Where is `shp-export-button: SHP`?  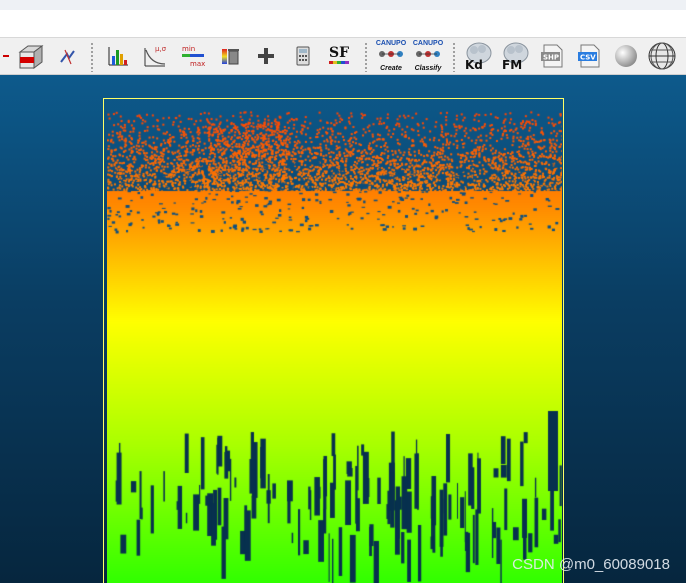 shp-export-button: SHP is located at coordinates (552, 56).